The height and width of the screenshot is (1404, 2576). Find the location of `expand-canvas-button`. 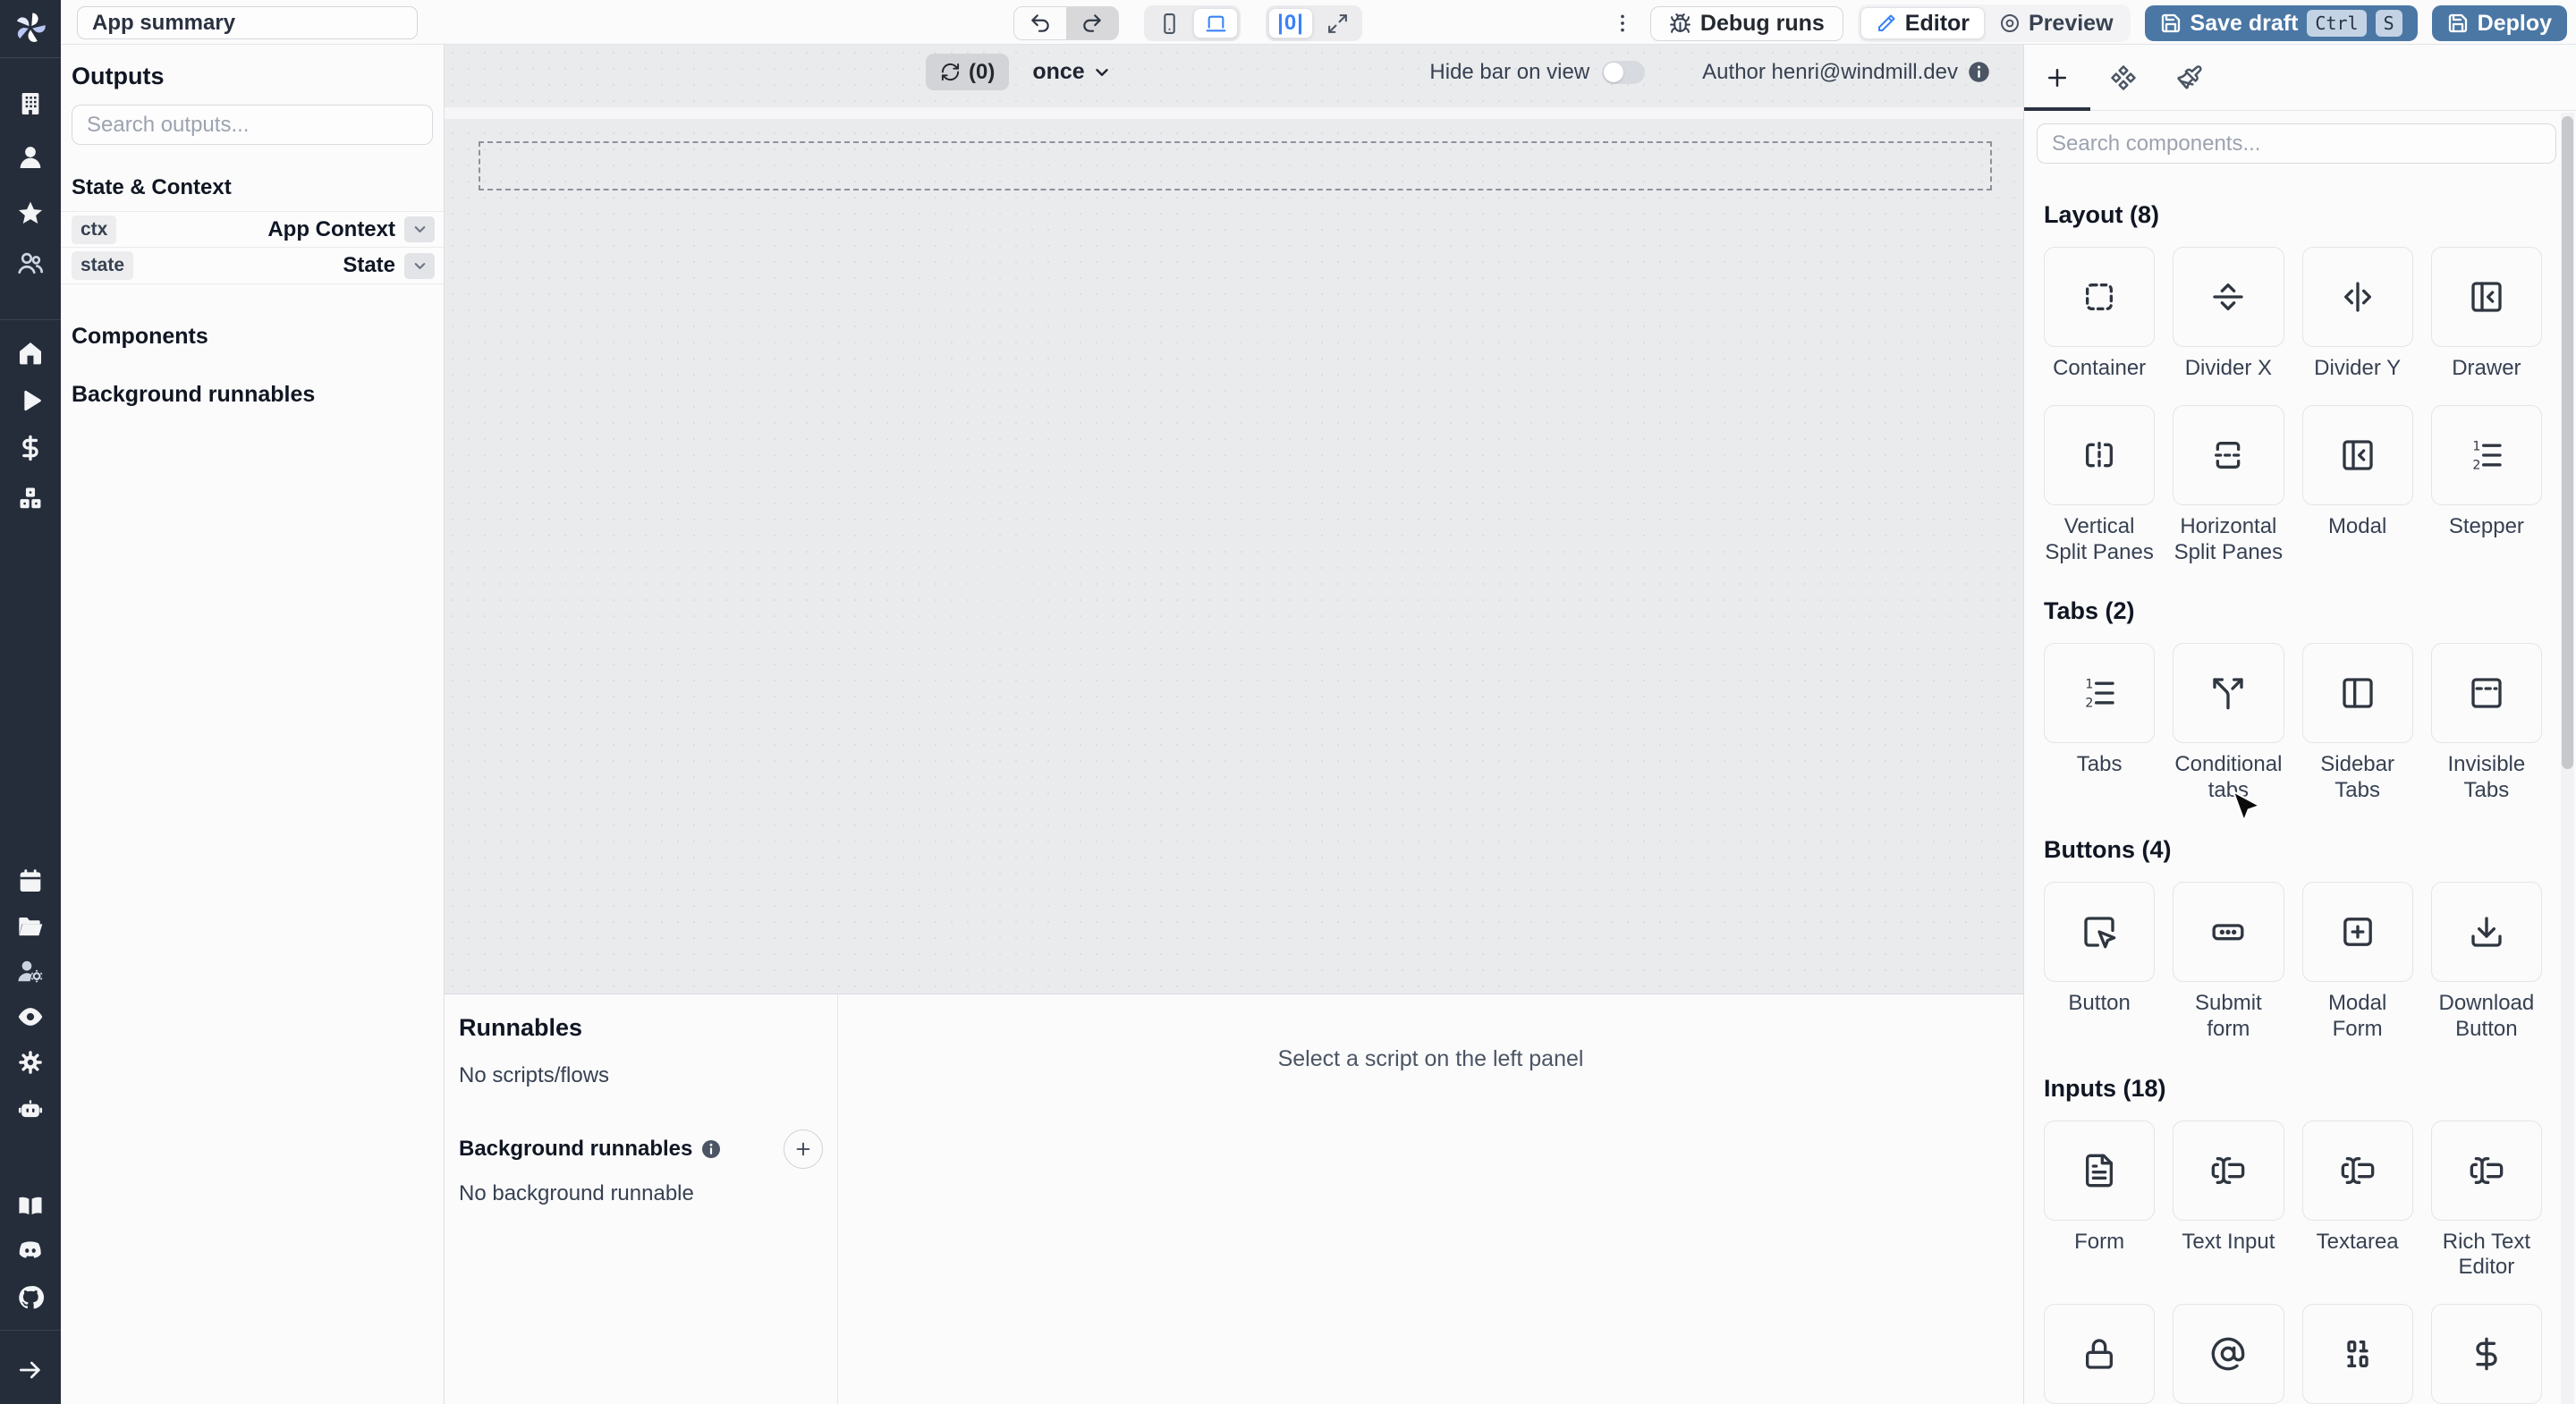

expand-canvas-button is located at coordinates (1337, 23).